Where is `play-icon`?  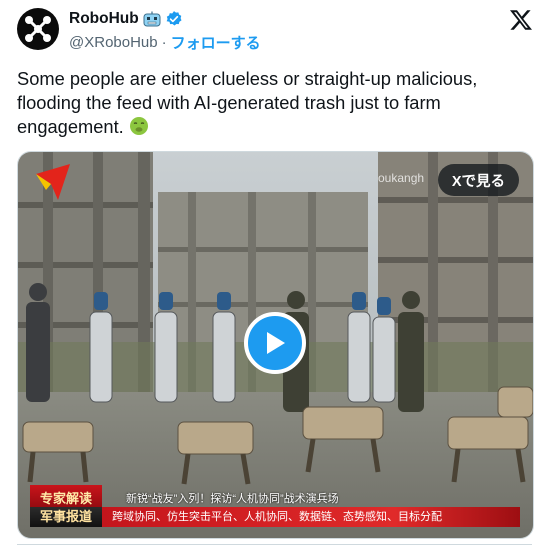
play-icon is located at coordinates (276, 343).